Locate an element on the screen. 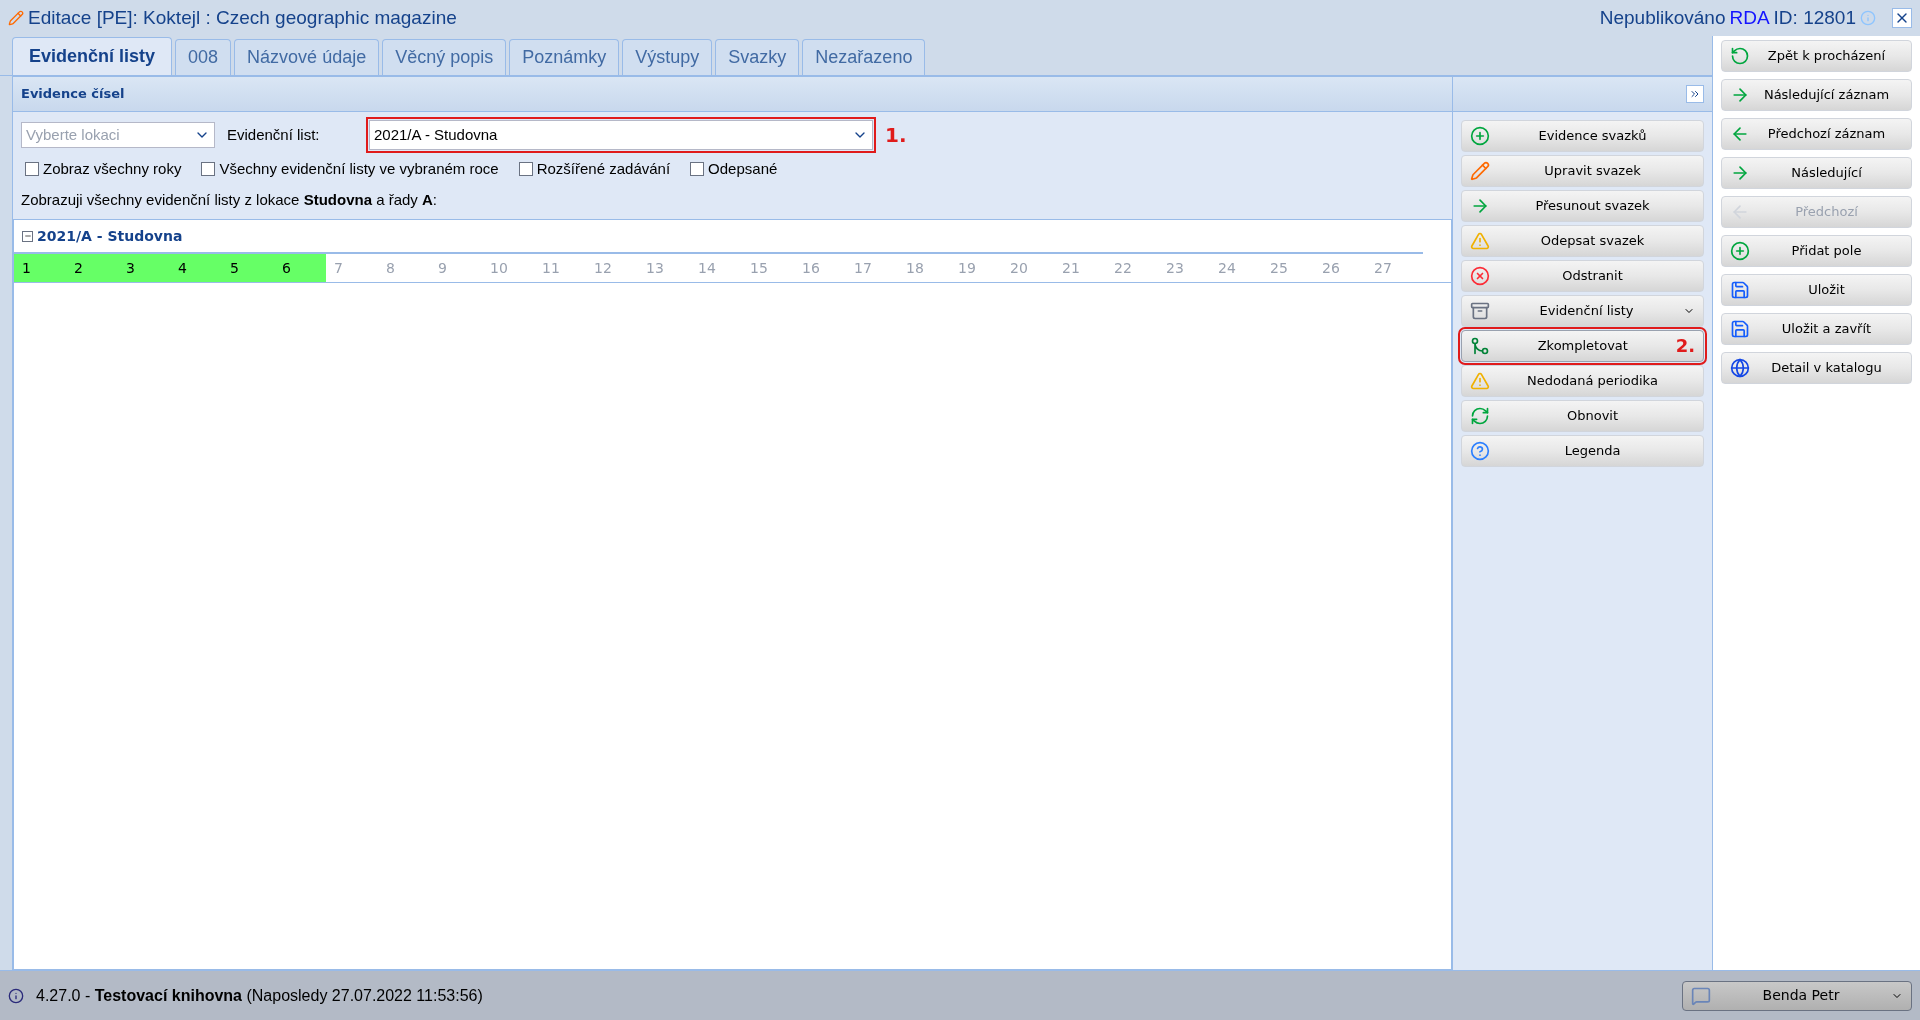 This screenshot has width=1920, height=1020. issue-cell: 12 is located at coordinates (612, 268).